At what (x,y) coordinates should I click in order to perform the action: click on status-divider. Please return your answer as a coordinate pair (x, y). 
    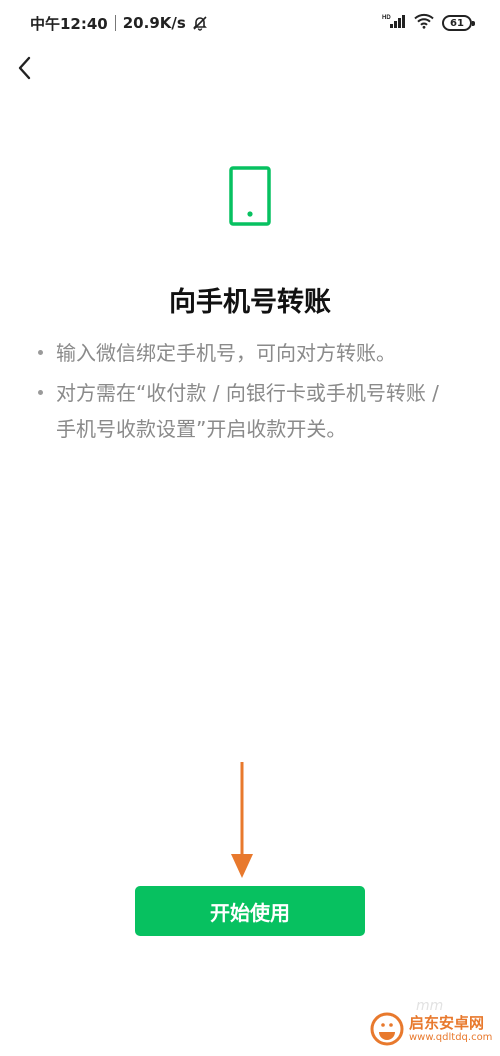
    Looking at the image, I should click on (115, 23).